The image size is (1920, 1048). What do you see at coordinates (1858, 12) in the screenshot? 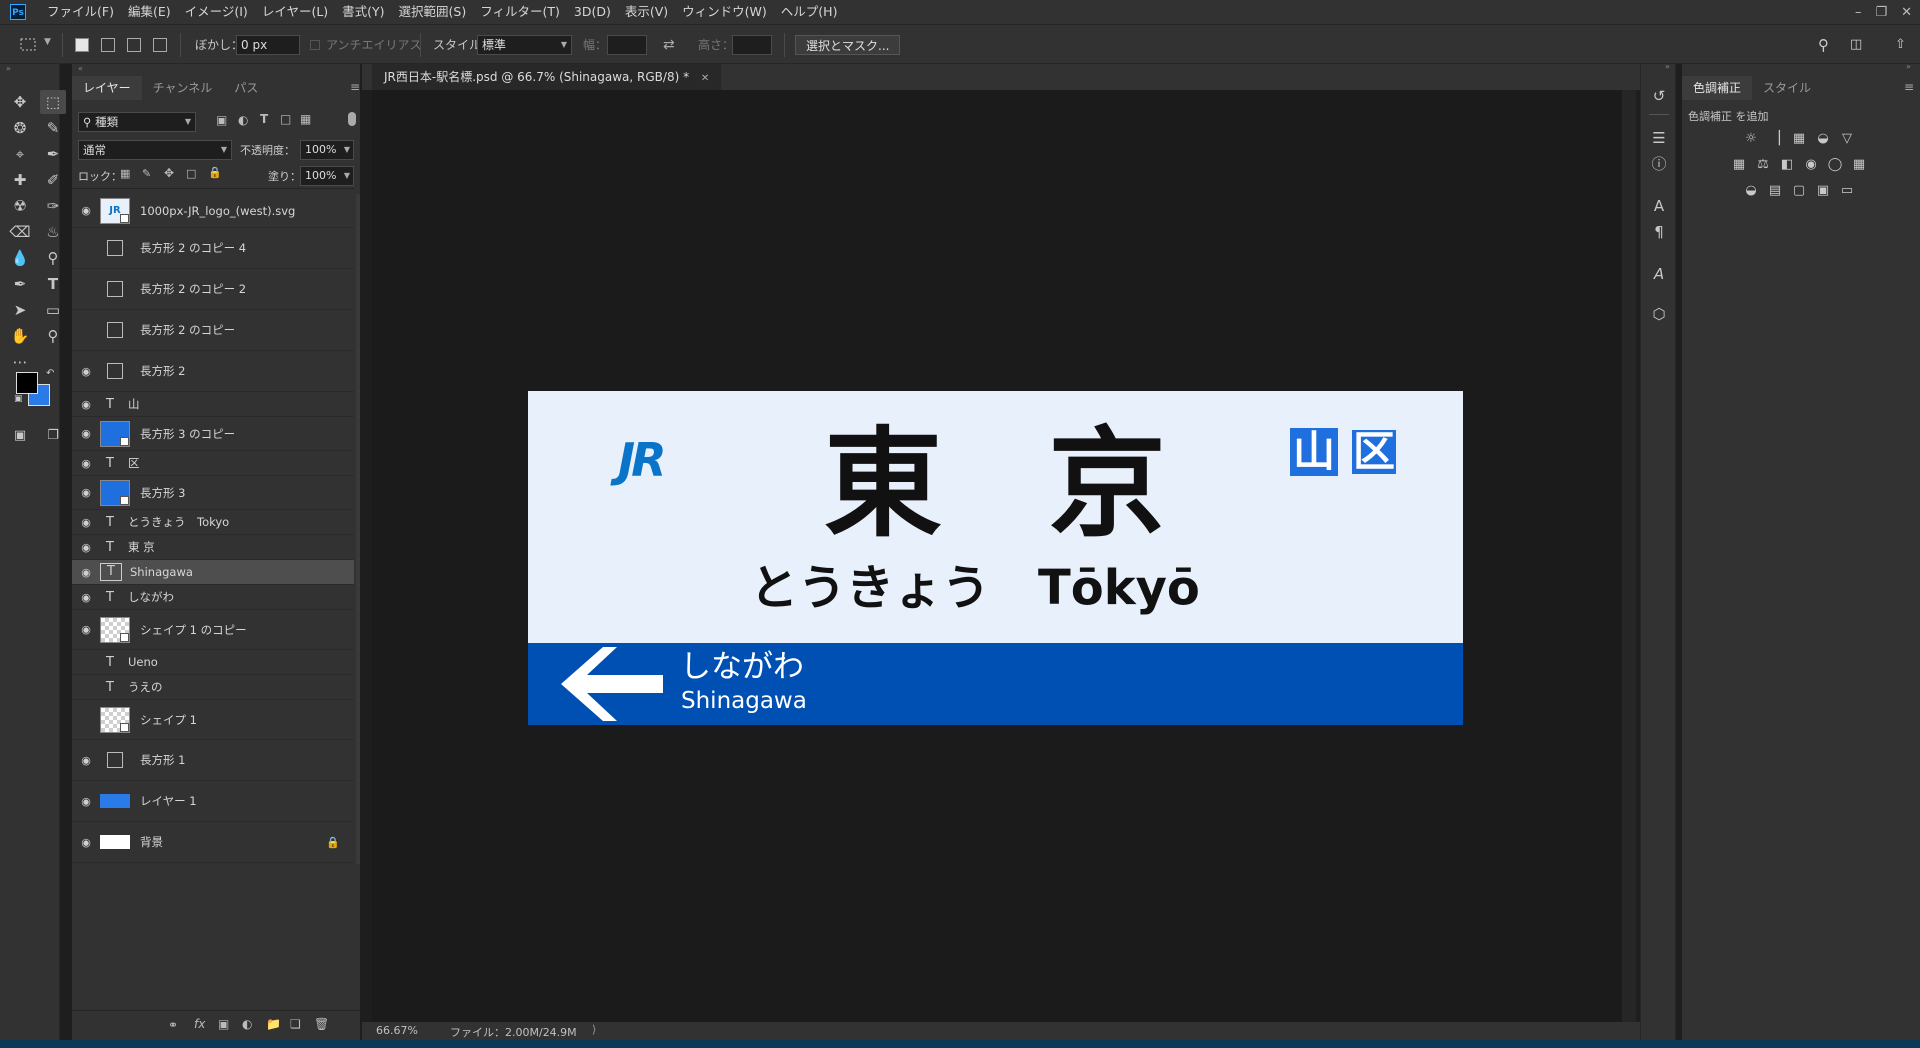
I see `minimize-icon: –` at bounding box center [1858, 12].